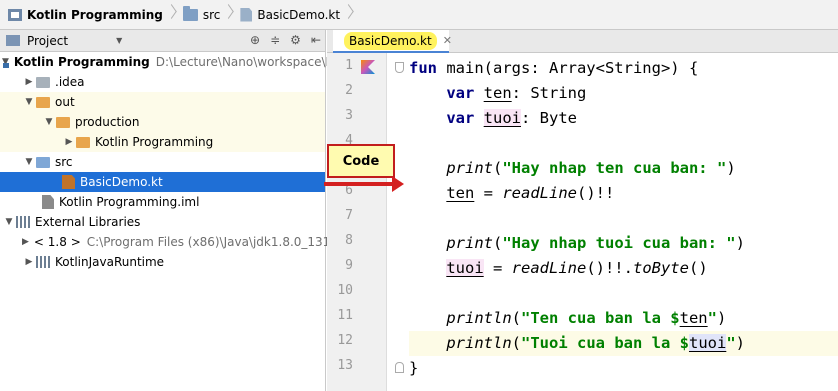 The height and width of the screenshot is (391, 838). I want to click on line-number: 2, so click(349, 90).